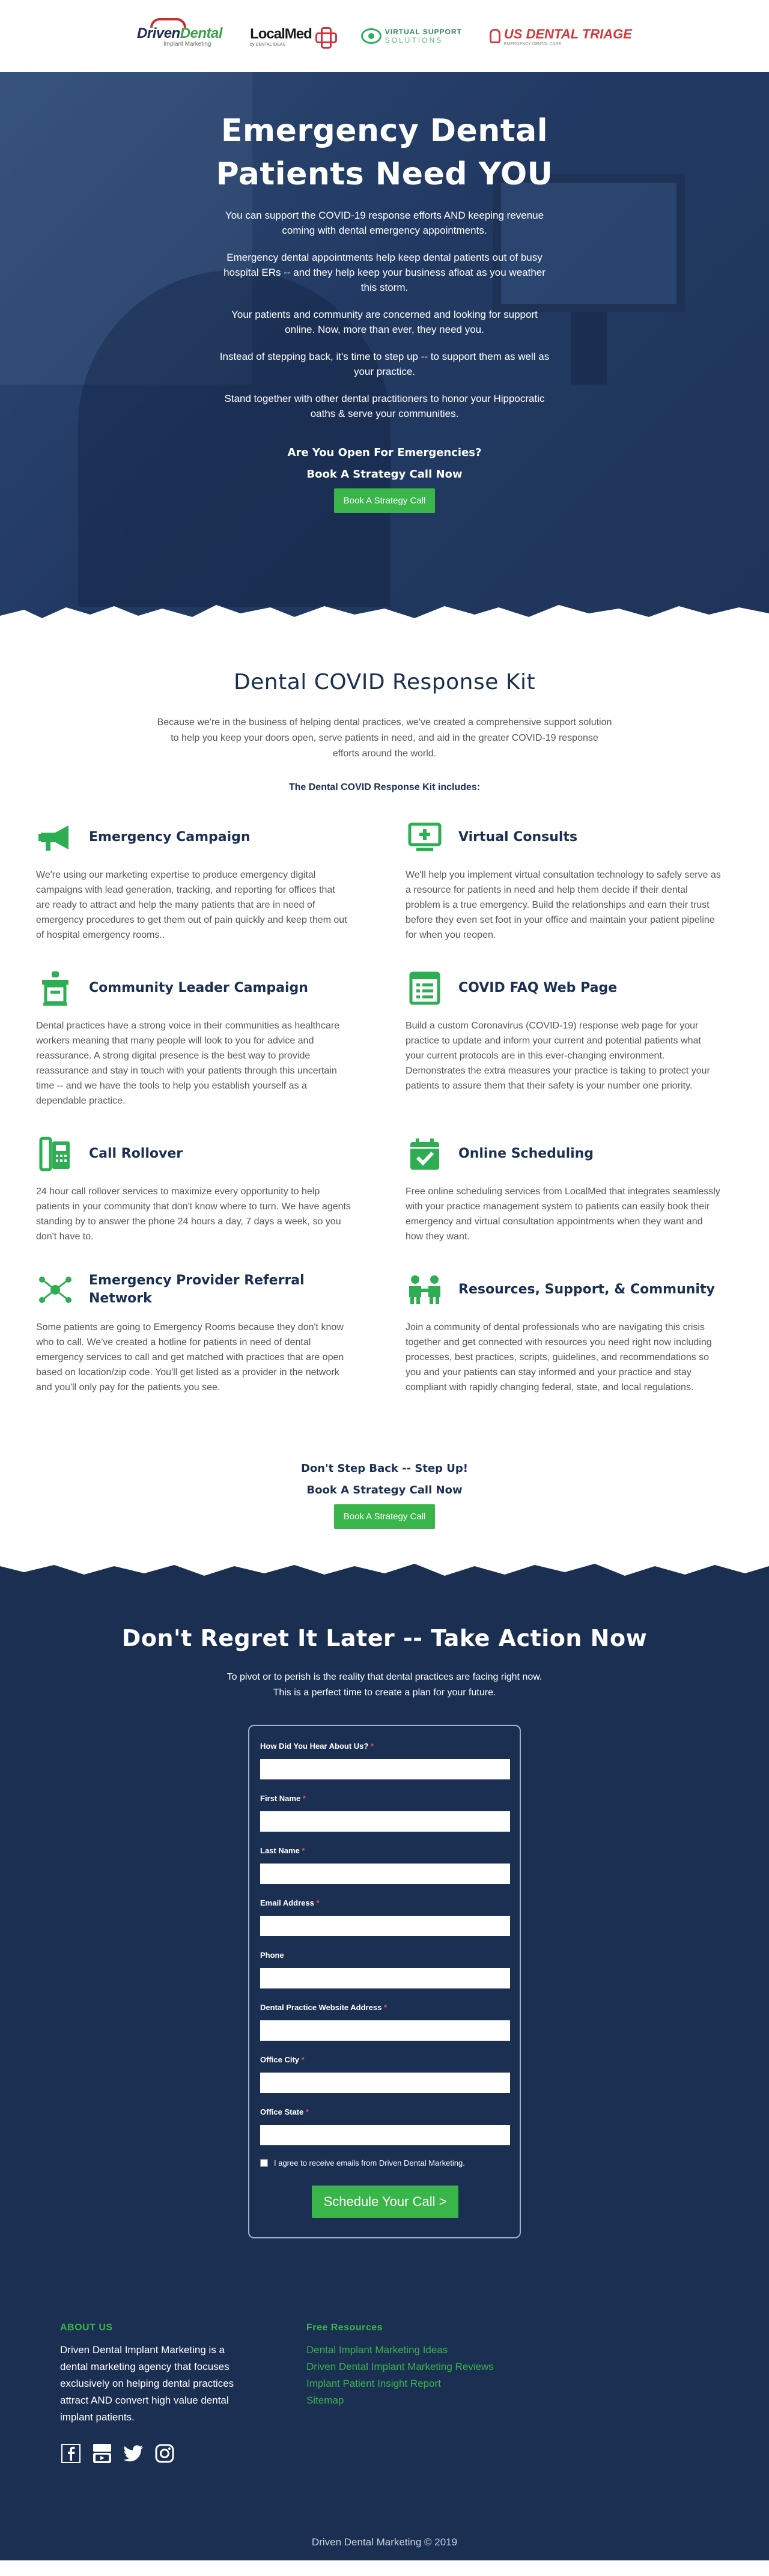 The height and width of the screenshot is (2576, 769). I want to click on footer-link-reviews: Driven Dental Implant Marketing Reviews, so click(400, 2367).